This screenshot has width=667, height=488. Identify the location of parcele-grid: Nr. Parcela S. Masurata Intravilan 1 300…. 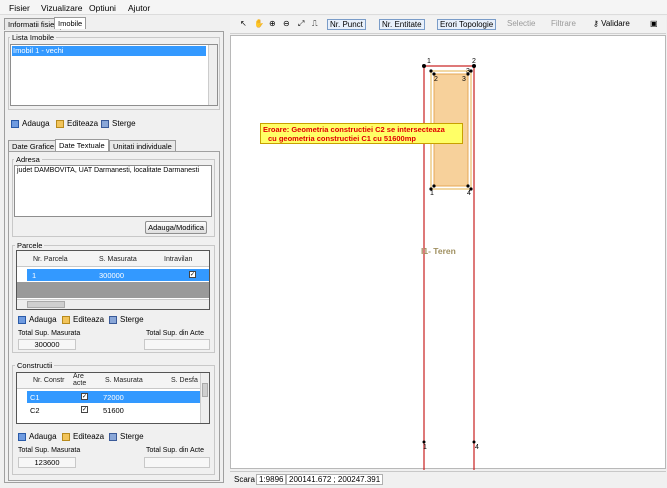
(113, 280).